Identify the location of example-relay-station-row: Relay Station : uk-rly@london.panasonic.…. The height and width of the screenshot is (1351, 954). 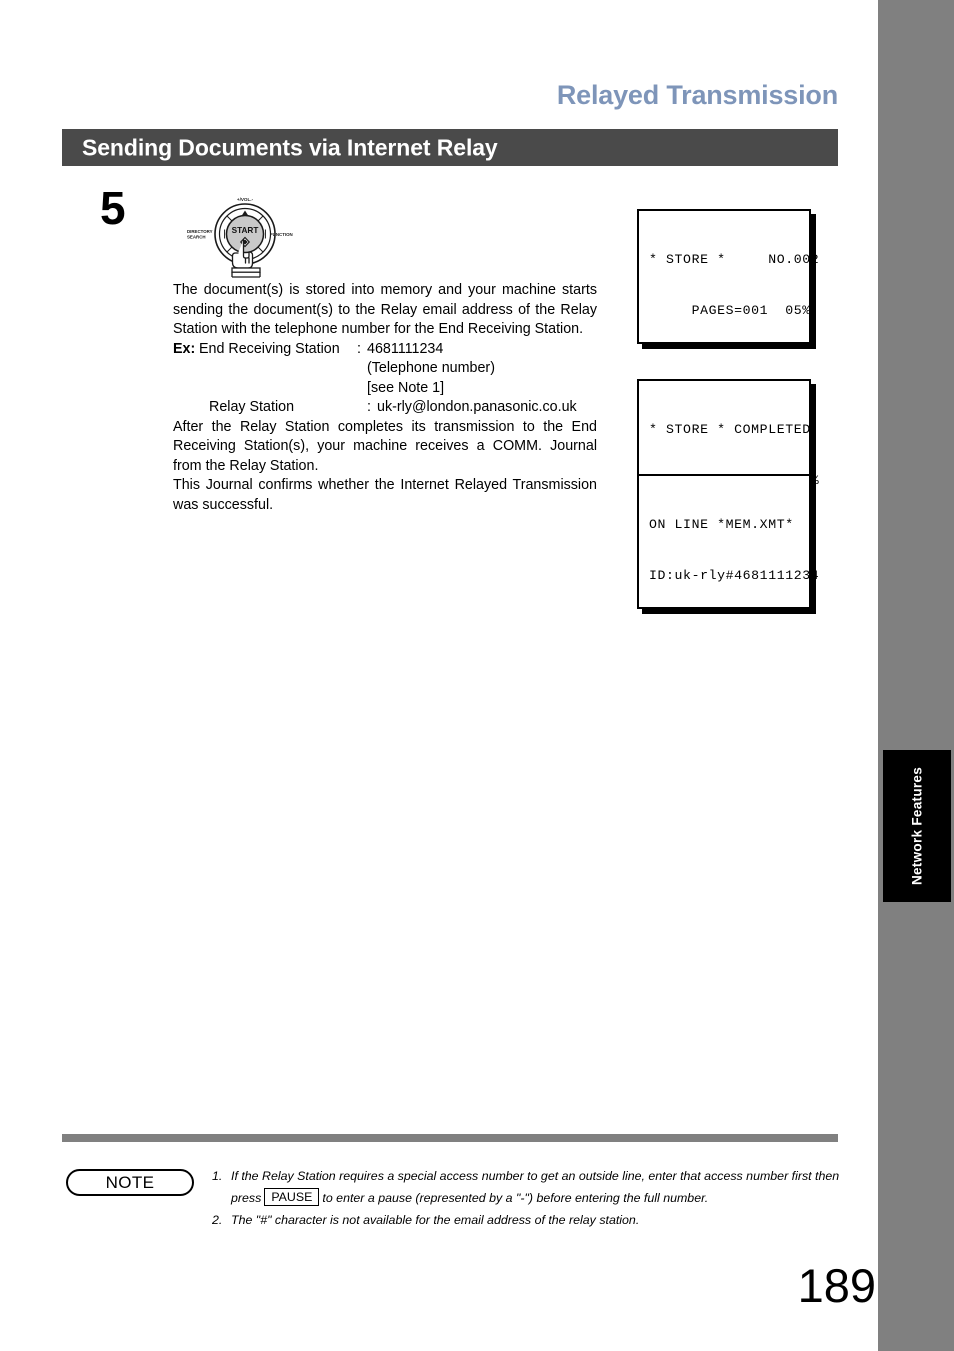
(385, 408).